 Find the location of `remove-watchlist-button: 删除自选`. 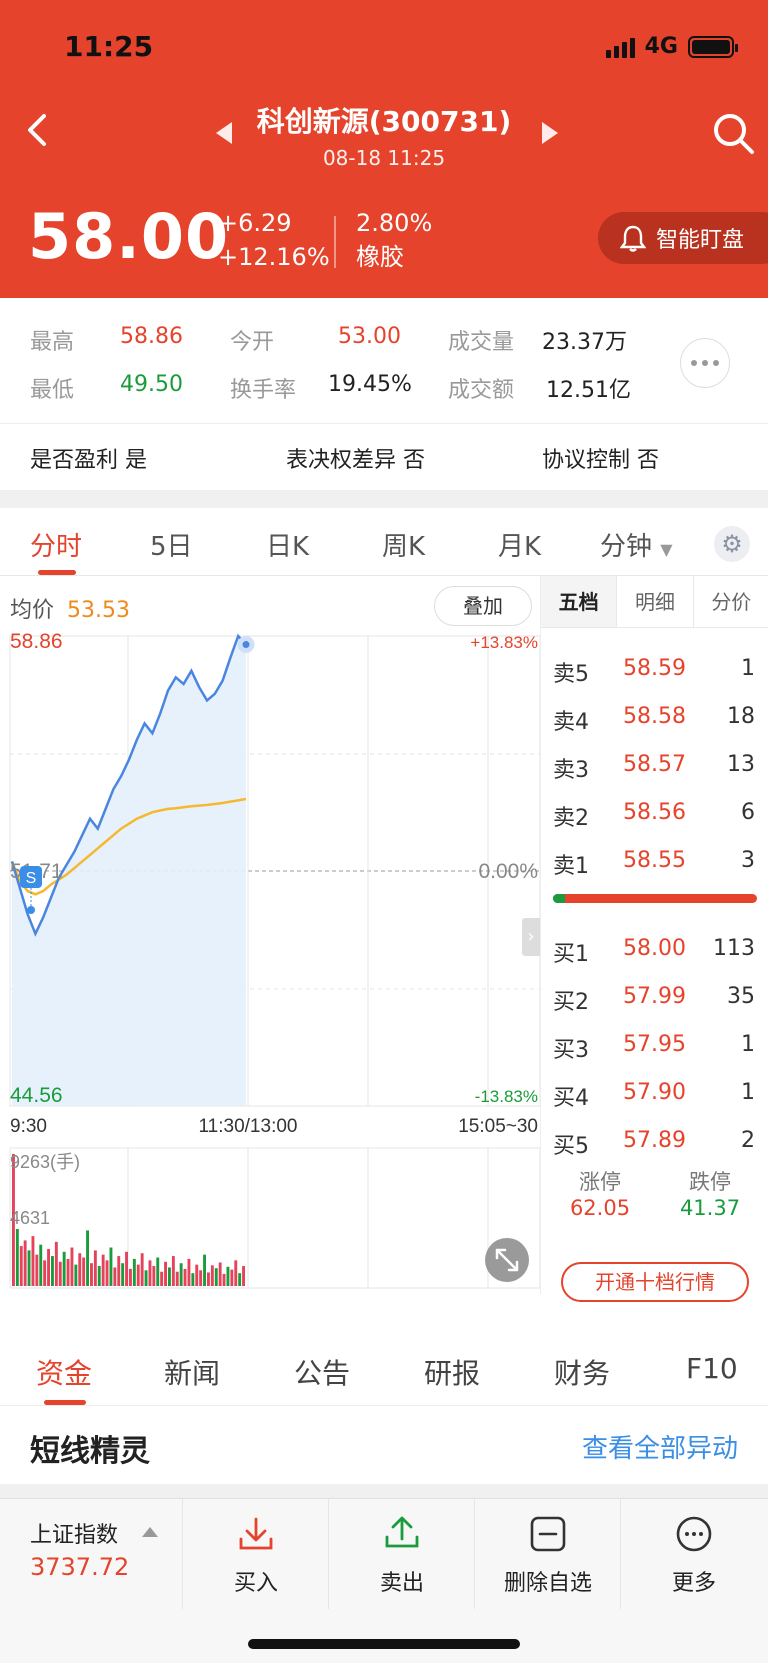

remove-watchlist-button: 删除自选 is located at coordinates (547, 1554).